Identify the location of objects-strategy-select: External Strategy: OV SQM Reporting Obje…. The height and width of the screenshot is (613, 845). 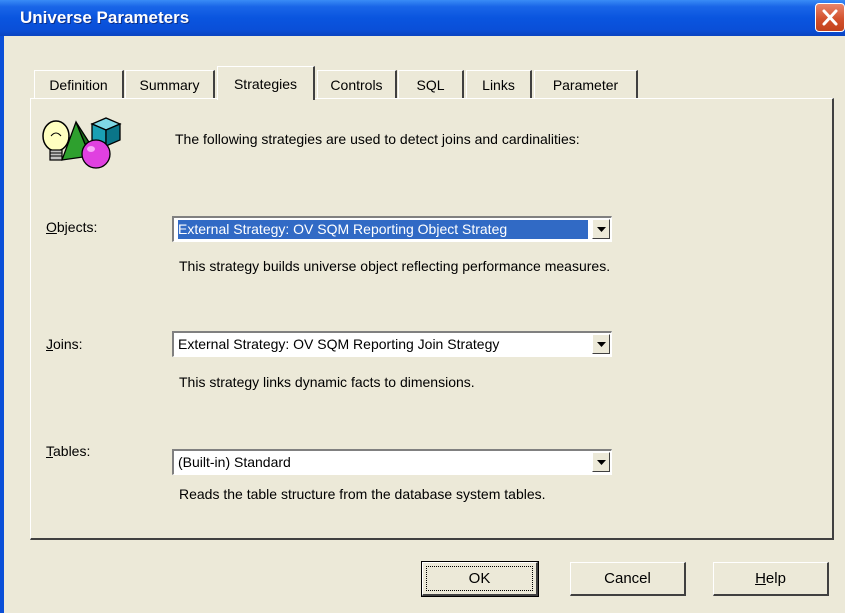
(392, 229).